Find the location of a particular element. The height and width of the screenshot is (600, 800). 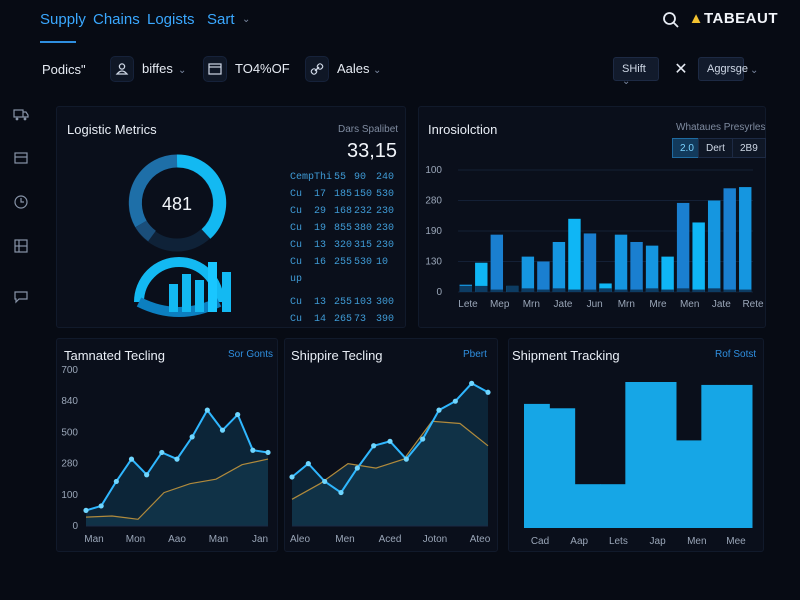

panel-link: Sor Gonts is located at coordinates (250, 354).